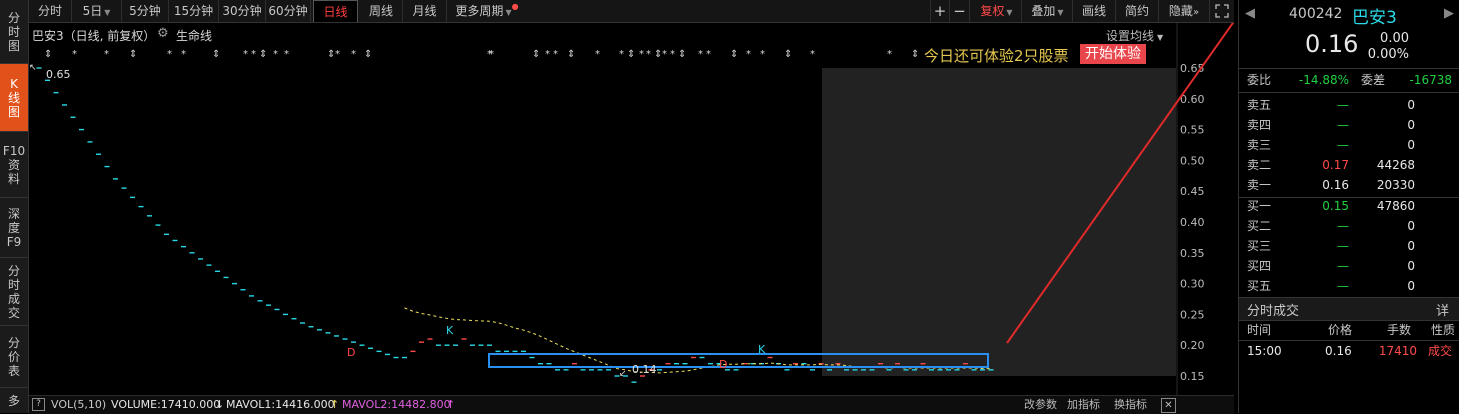  What do you see at coordinates (1168, 405) in the screenshot?
I see `close-icon: ✕` at bounding box center [1168, 405].